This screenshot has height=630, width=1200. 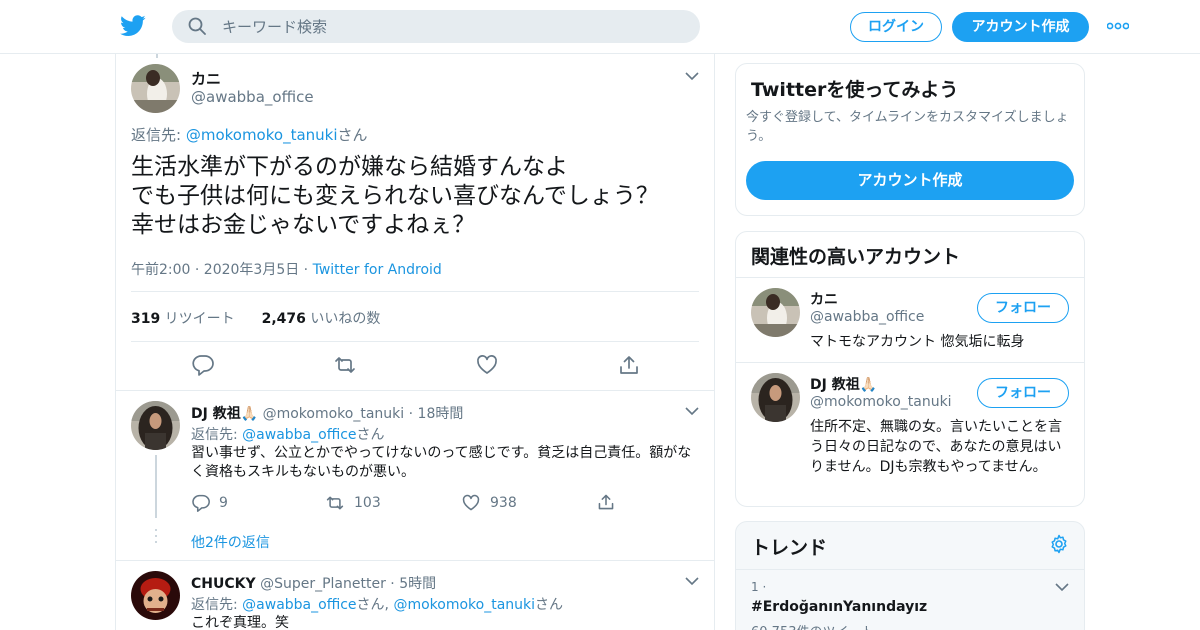 What do you see at coordinates (367, 503) in the screenshot?
I see `retweet-count: 103` at bounding box center [367, 503].